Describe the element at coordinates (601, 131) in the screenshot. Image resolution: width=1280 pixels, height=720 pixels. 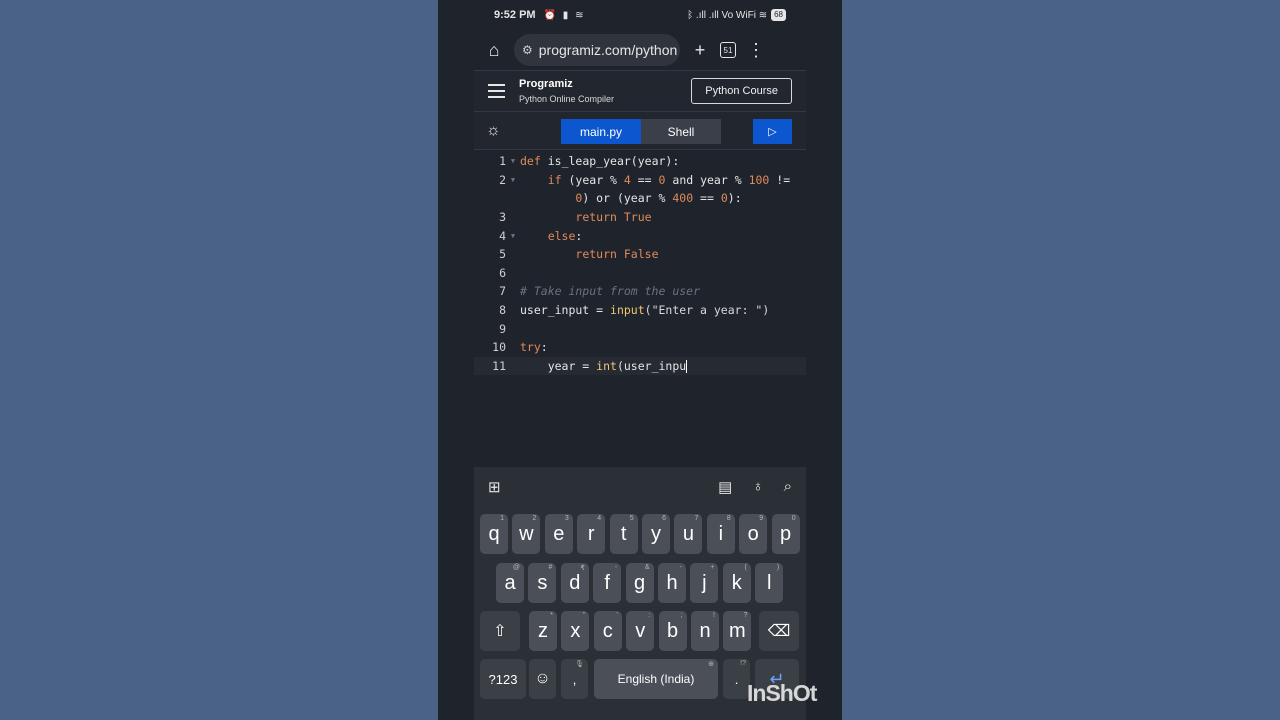
I see `tab-main-py: main.py` at that location.